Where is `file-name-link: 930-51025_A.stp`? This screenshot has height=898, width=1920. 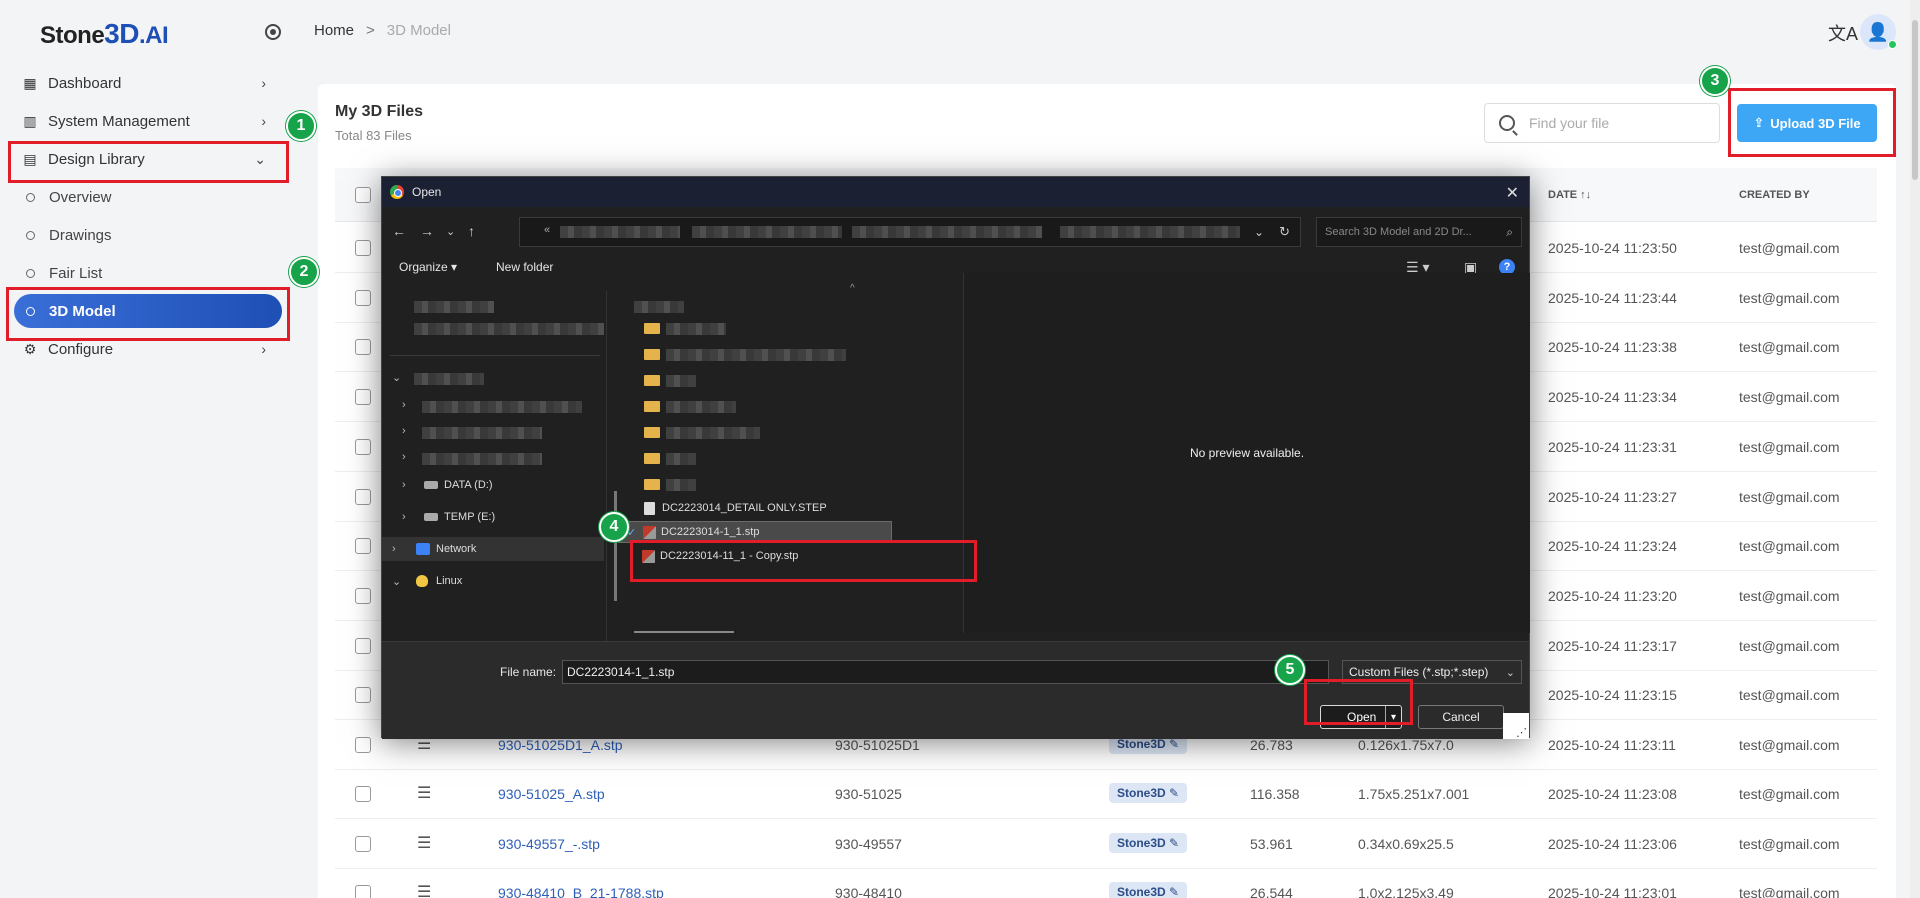 file-name-link: 930-51025_A.stp is located at coordinates (551, 794).